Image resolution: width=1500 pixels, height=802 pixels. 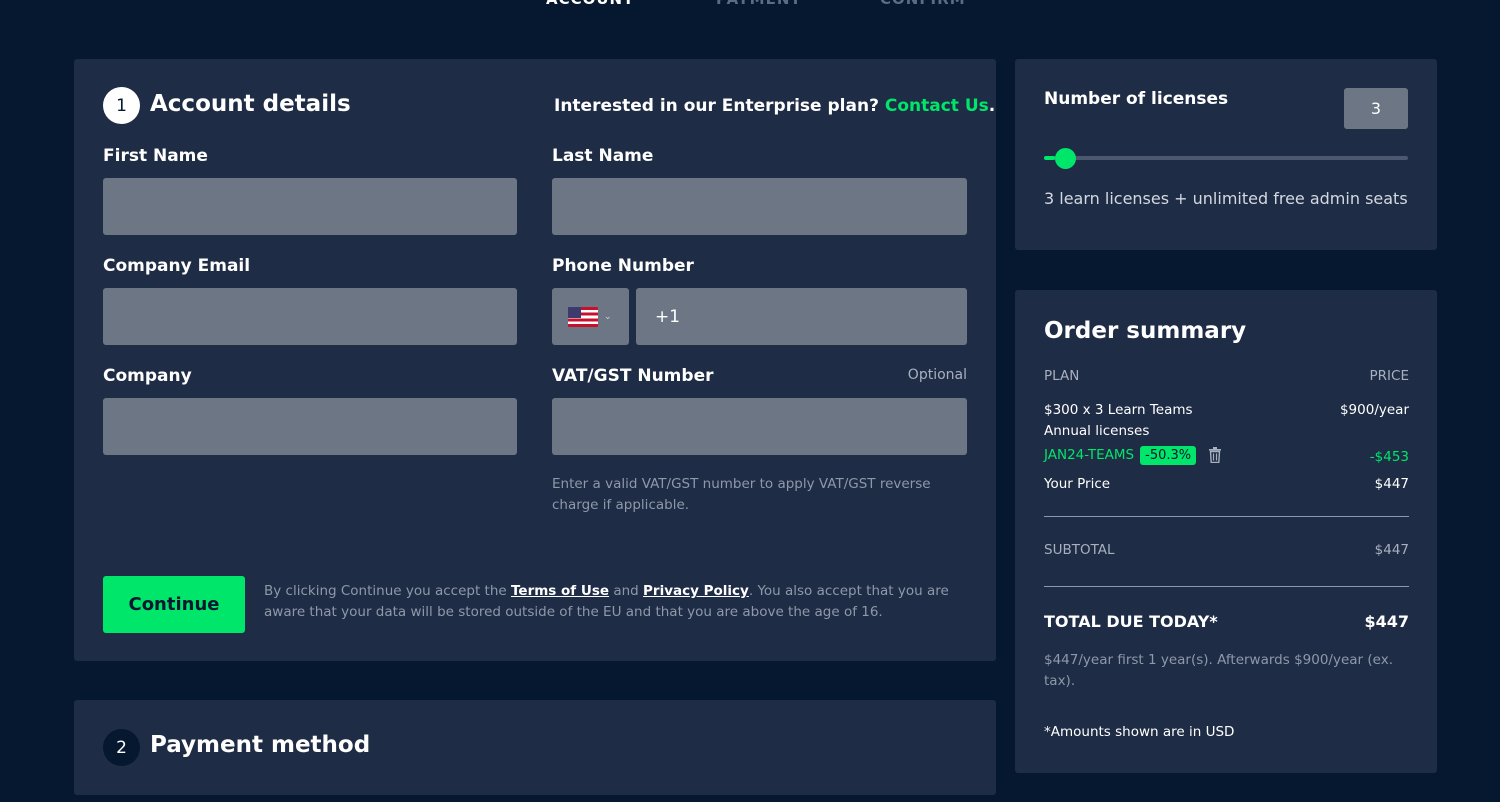 I want to click on order-summary-title: Order summary, so click(x=1145, y=331).